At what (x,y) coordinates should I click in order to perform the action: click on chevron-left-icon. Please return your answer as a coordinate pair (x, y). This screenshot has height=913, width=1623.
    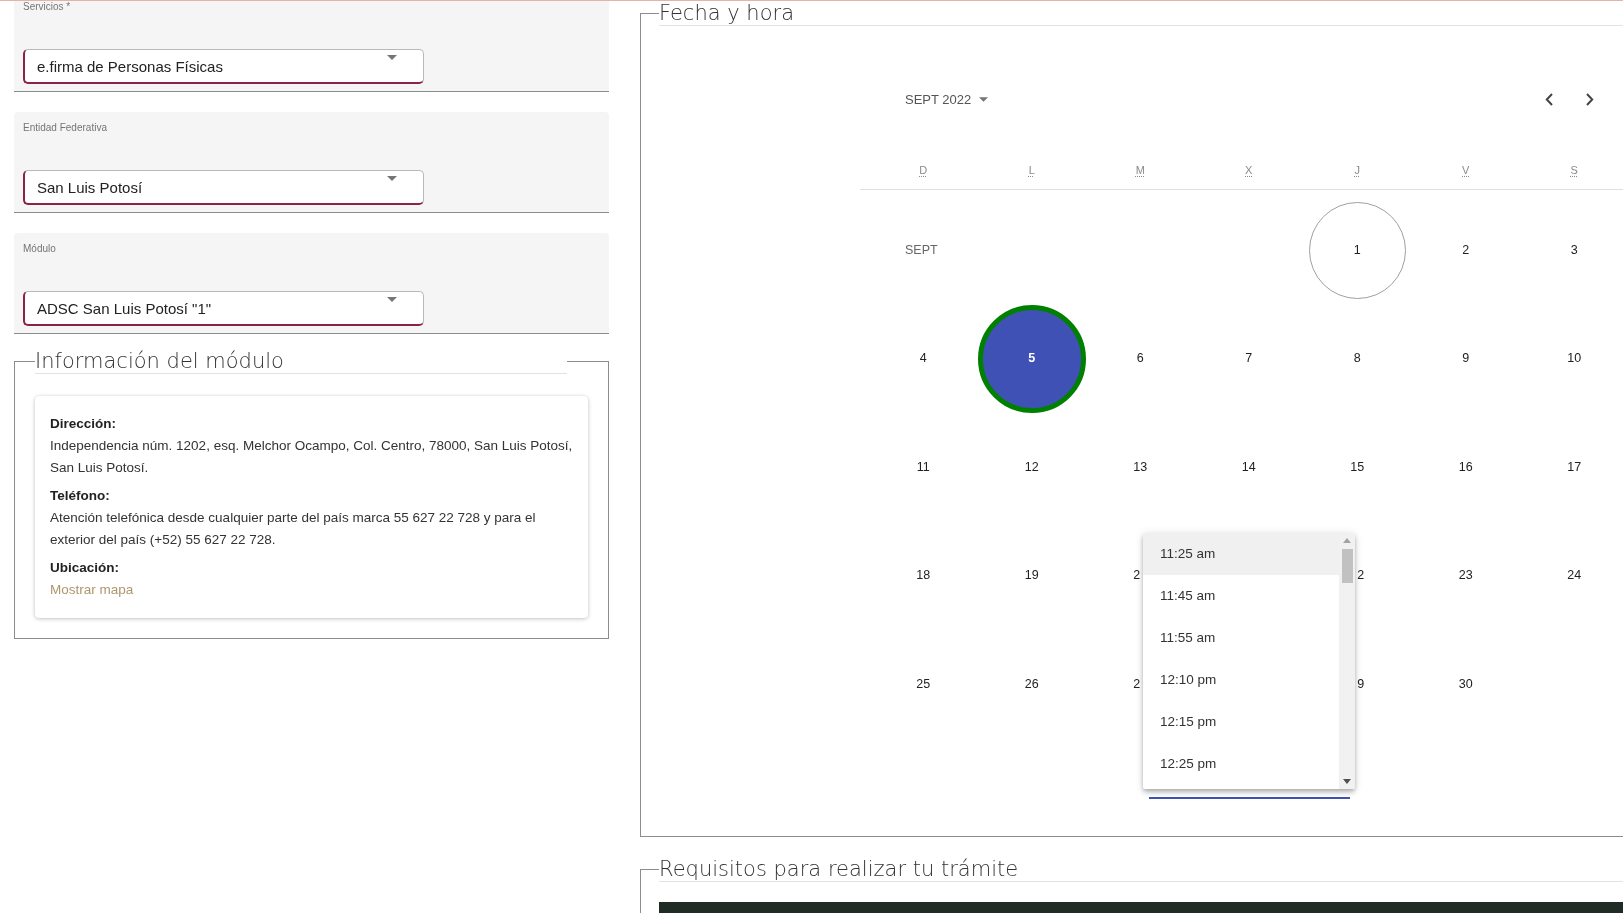
    Looking at the image, I should click on (1549, 99).